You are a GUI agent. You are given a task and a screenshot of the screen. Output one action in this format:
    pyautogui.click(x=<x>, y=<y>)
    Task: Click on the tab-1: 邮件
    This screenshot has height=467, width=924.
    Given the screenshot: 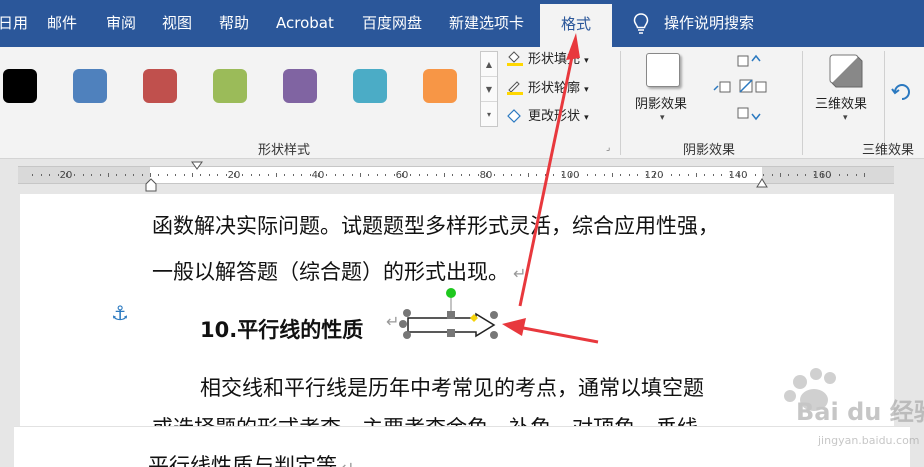 What is the action you would take?
    pyautogui.click(x=62, y=23)
    